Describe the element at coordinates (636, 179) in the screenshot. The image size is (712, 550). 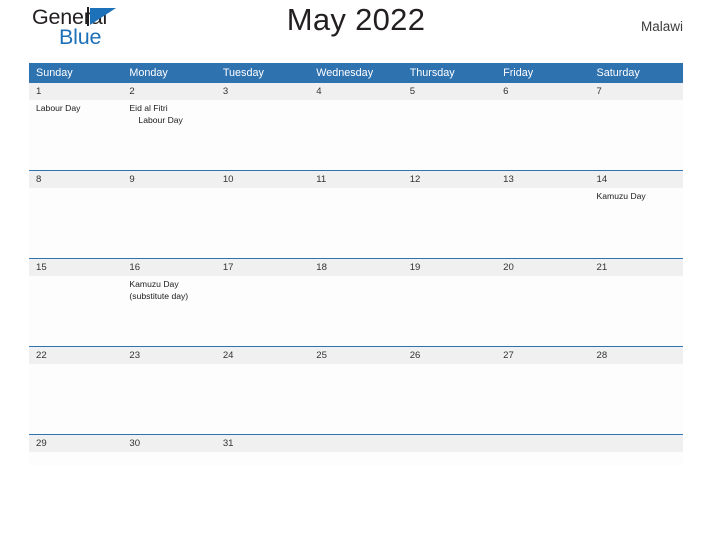
I see `date-cell: 14` at that location.